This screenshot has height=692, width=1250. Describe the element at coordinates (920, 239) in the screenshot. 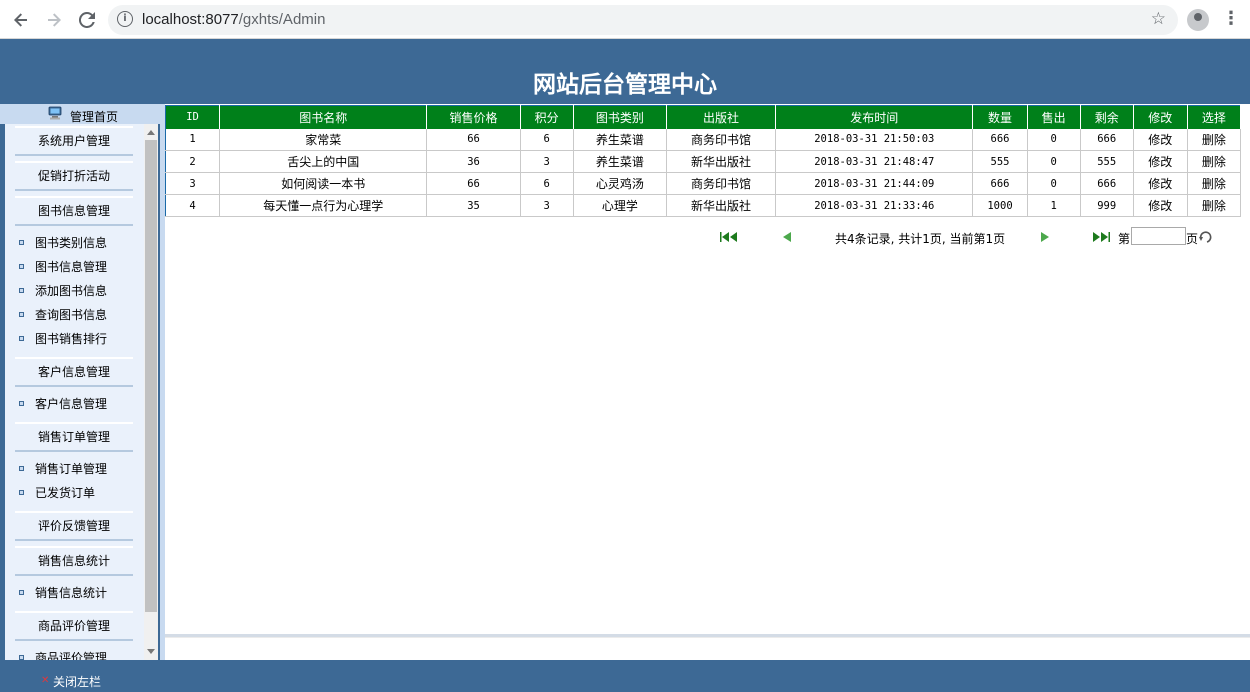

I see `pager-summary: 共4条记录, 共计1页, 当前第1页` at that location.